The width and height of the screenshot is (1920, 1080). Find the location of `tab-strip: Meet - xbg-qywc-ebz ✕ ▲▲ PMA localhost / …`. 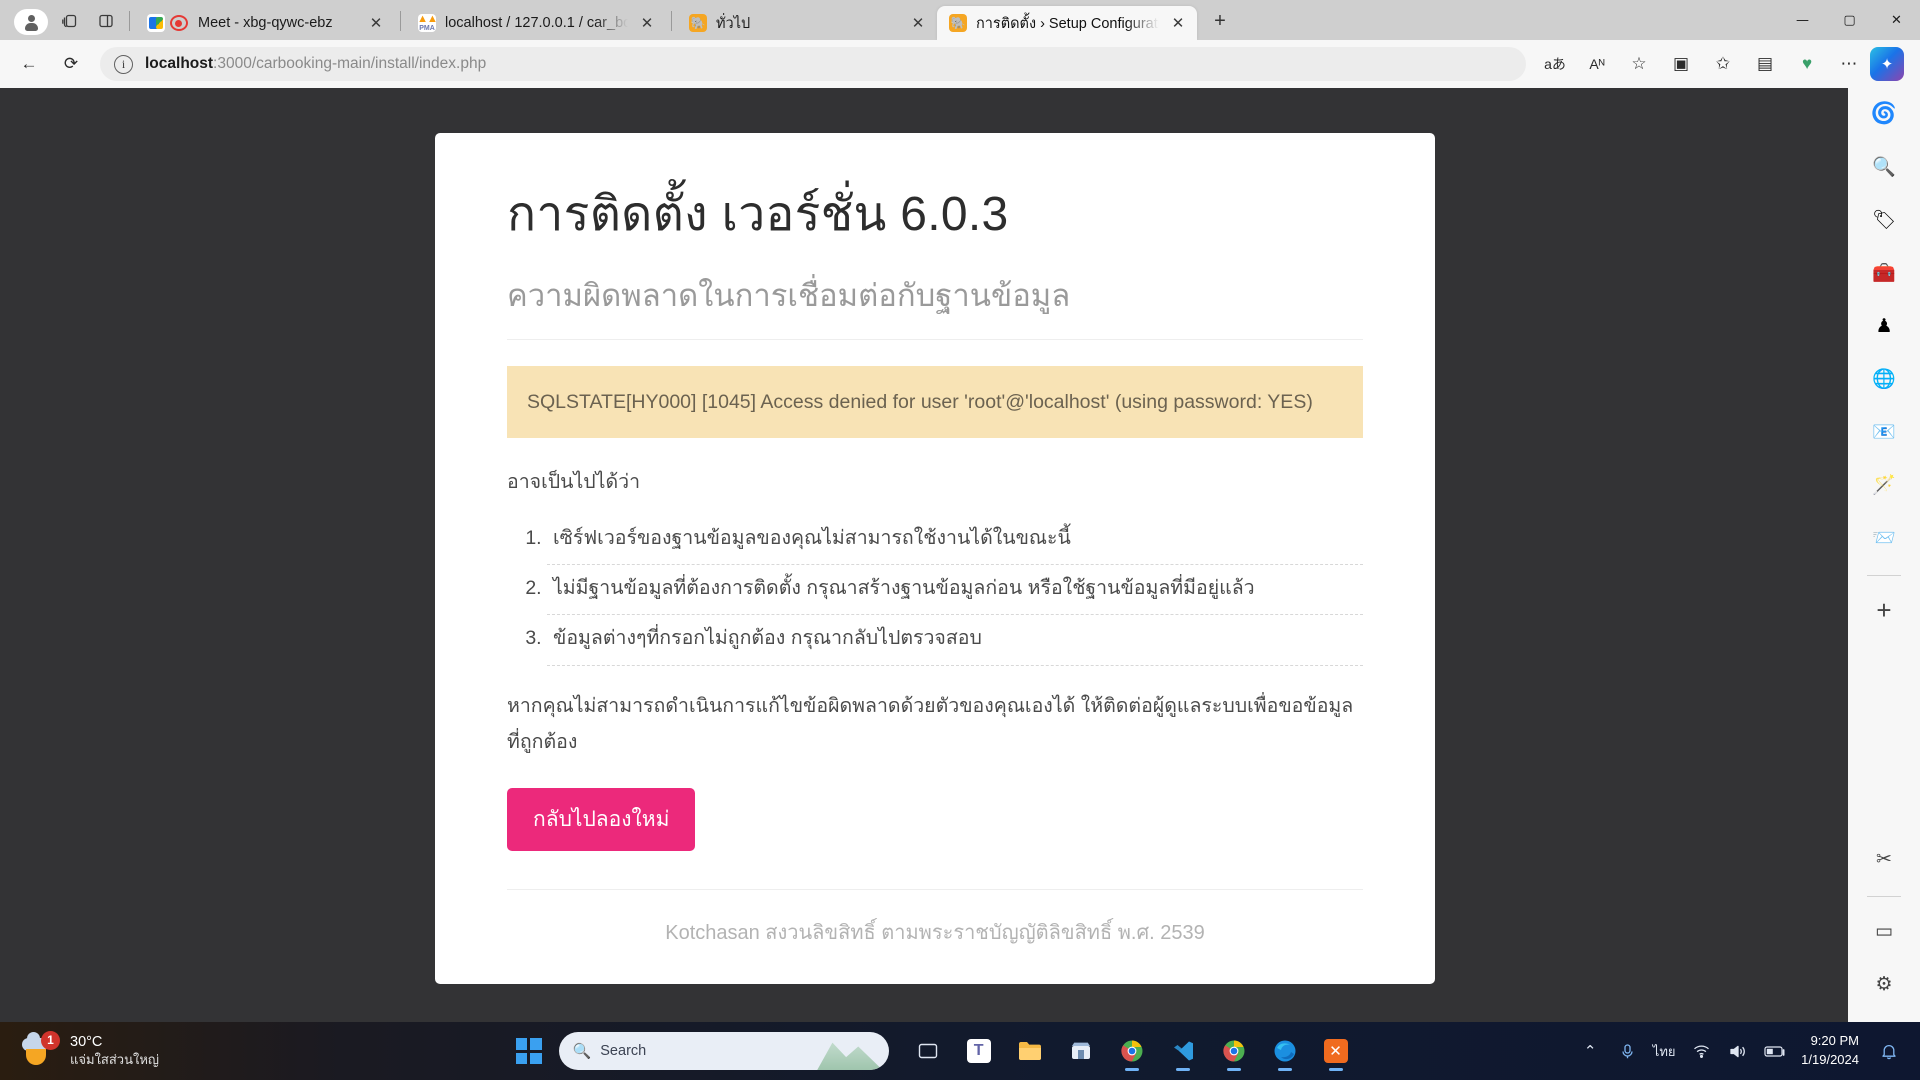

tab-strip: Meet - xbg-qywc-ebz ✕ ▲▲ PMA localhost / … is located at coordinates (960, 20).